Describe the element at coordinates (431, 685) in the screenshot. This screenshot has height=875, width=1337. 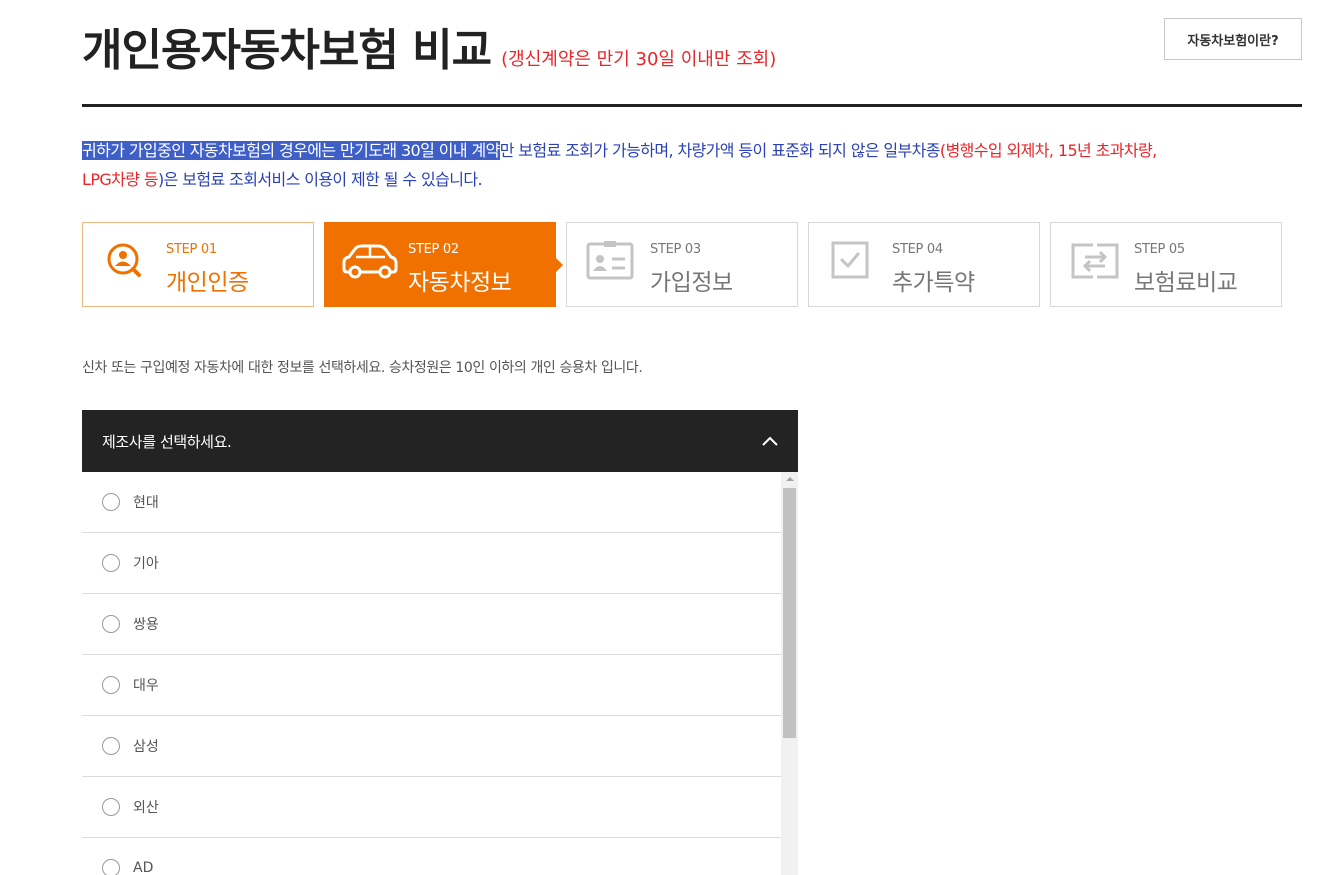
I see `maker-option-daewoo: 대우` at that location.